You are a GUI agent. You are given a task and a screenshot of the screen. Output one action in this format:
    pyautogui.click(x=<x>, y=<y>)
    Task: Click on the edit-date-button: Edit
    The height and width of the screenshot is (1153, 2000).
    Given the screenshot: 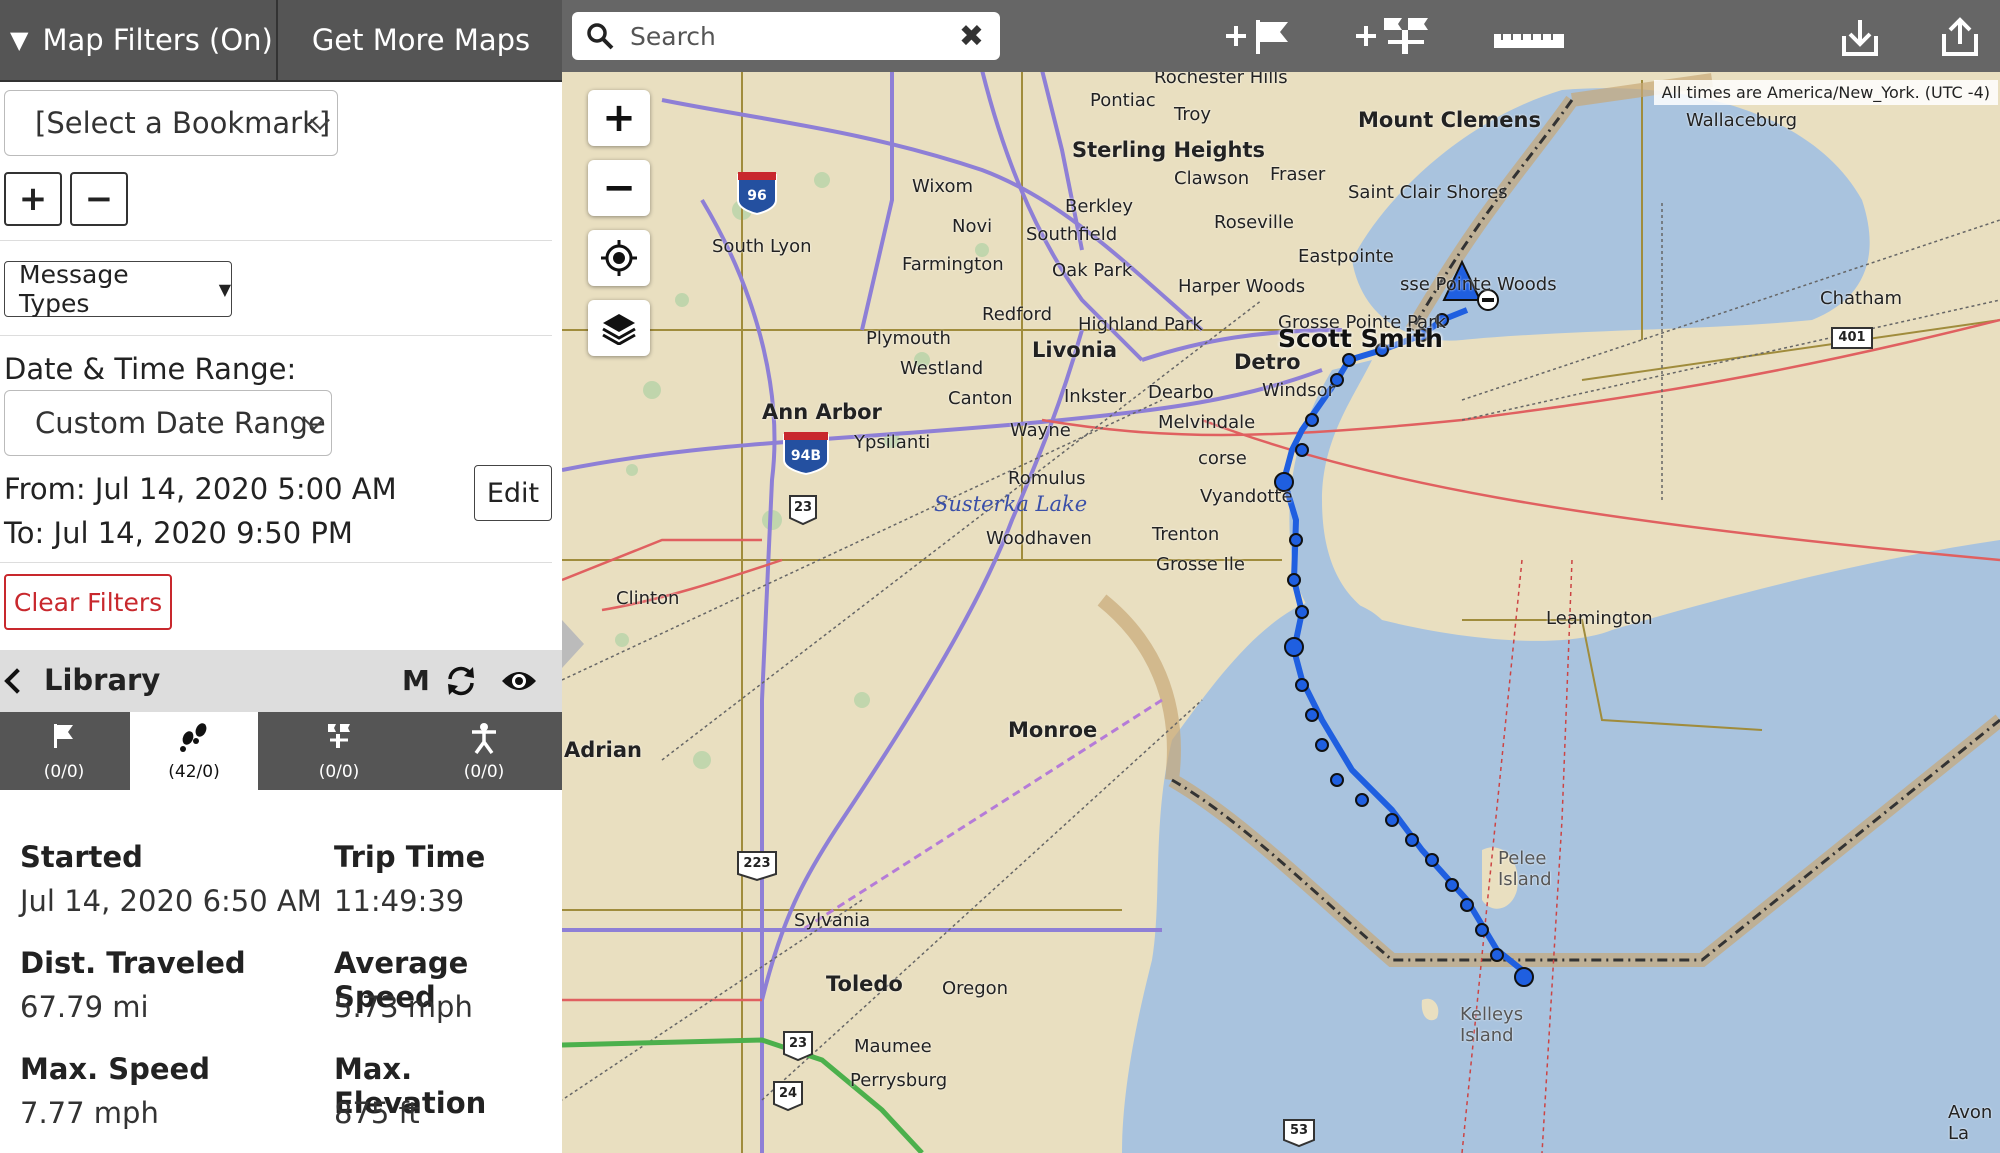 What is the action you would take?
    pyautogui.click(x=513, y=493)
    